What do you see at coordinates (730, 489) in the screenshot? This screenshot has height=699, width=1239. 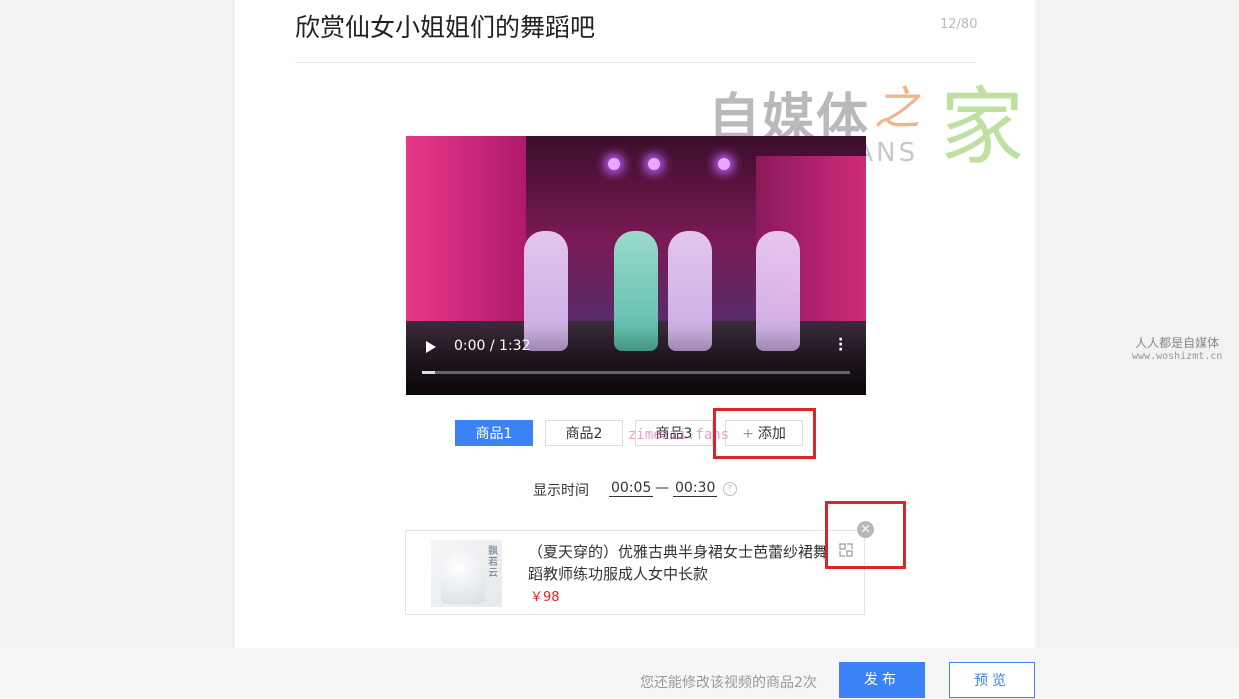 I see `help-icon: ?` at bounding box center [730, 489].